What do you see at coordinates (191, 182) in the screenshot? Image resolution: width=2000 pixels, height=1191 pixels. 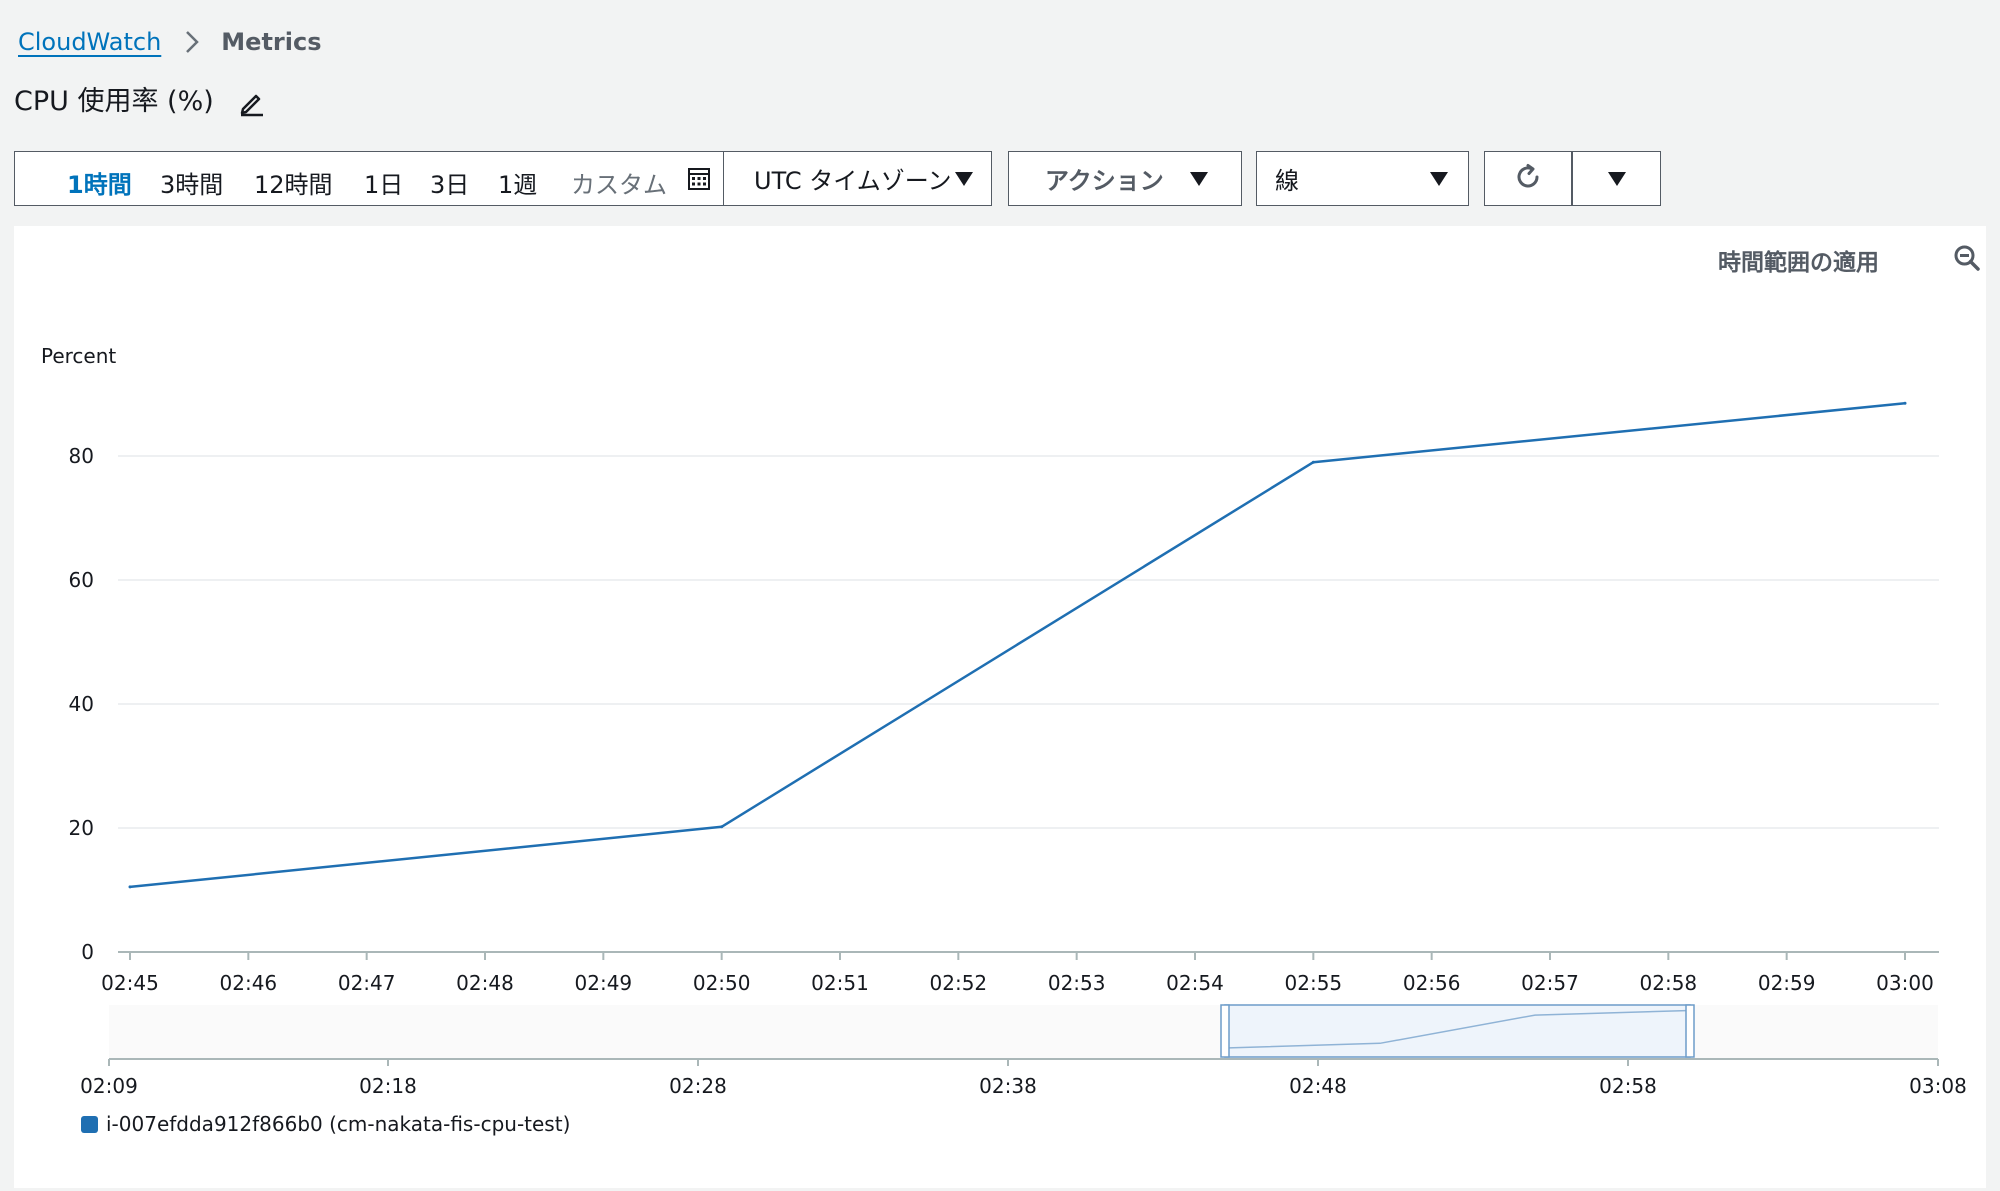 I see `range-3h: 3時間` at bounding box center [191, 182].